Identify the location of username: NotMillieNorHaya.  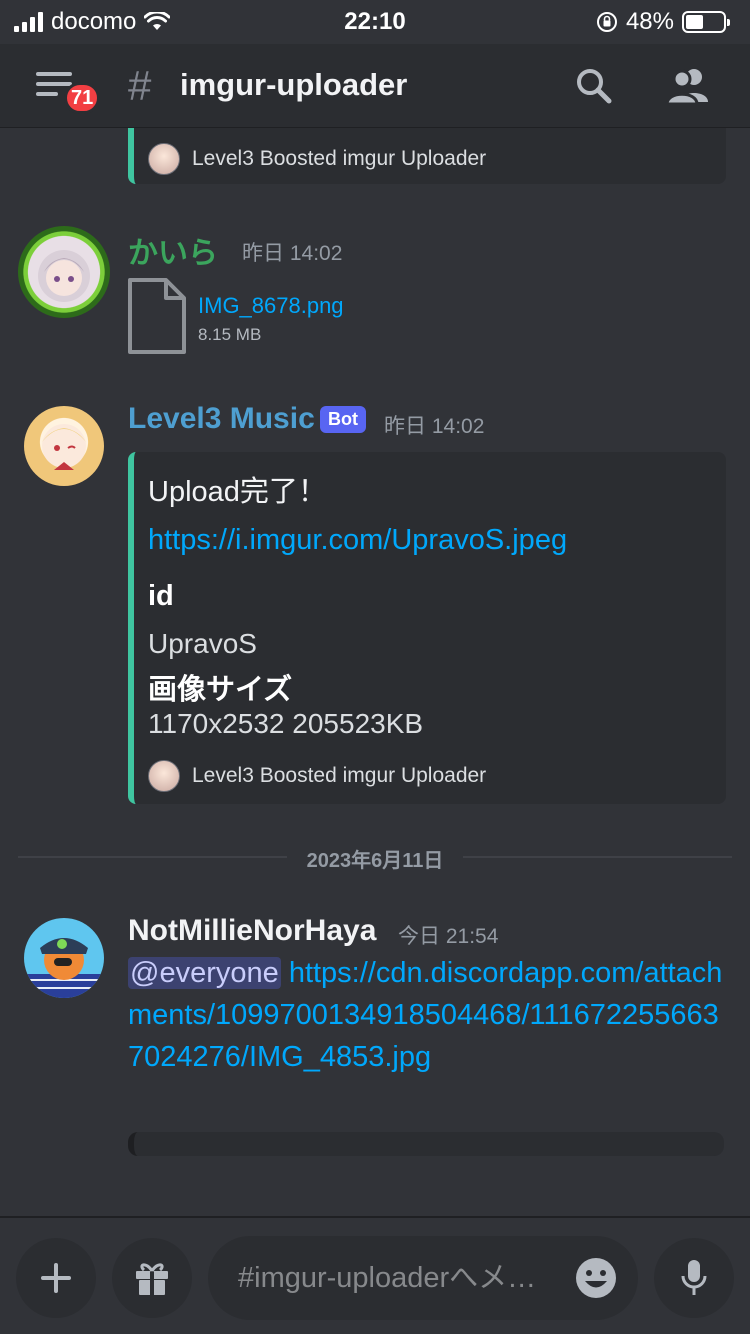
(252, 931).